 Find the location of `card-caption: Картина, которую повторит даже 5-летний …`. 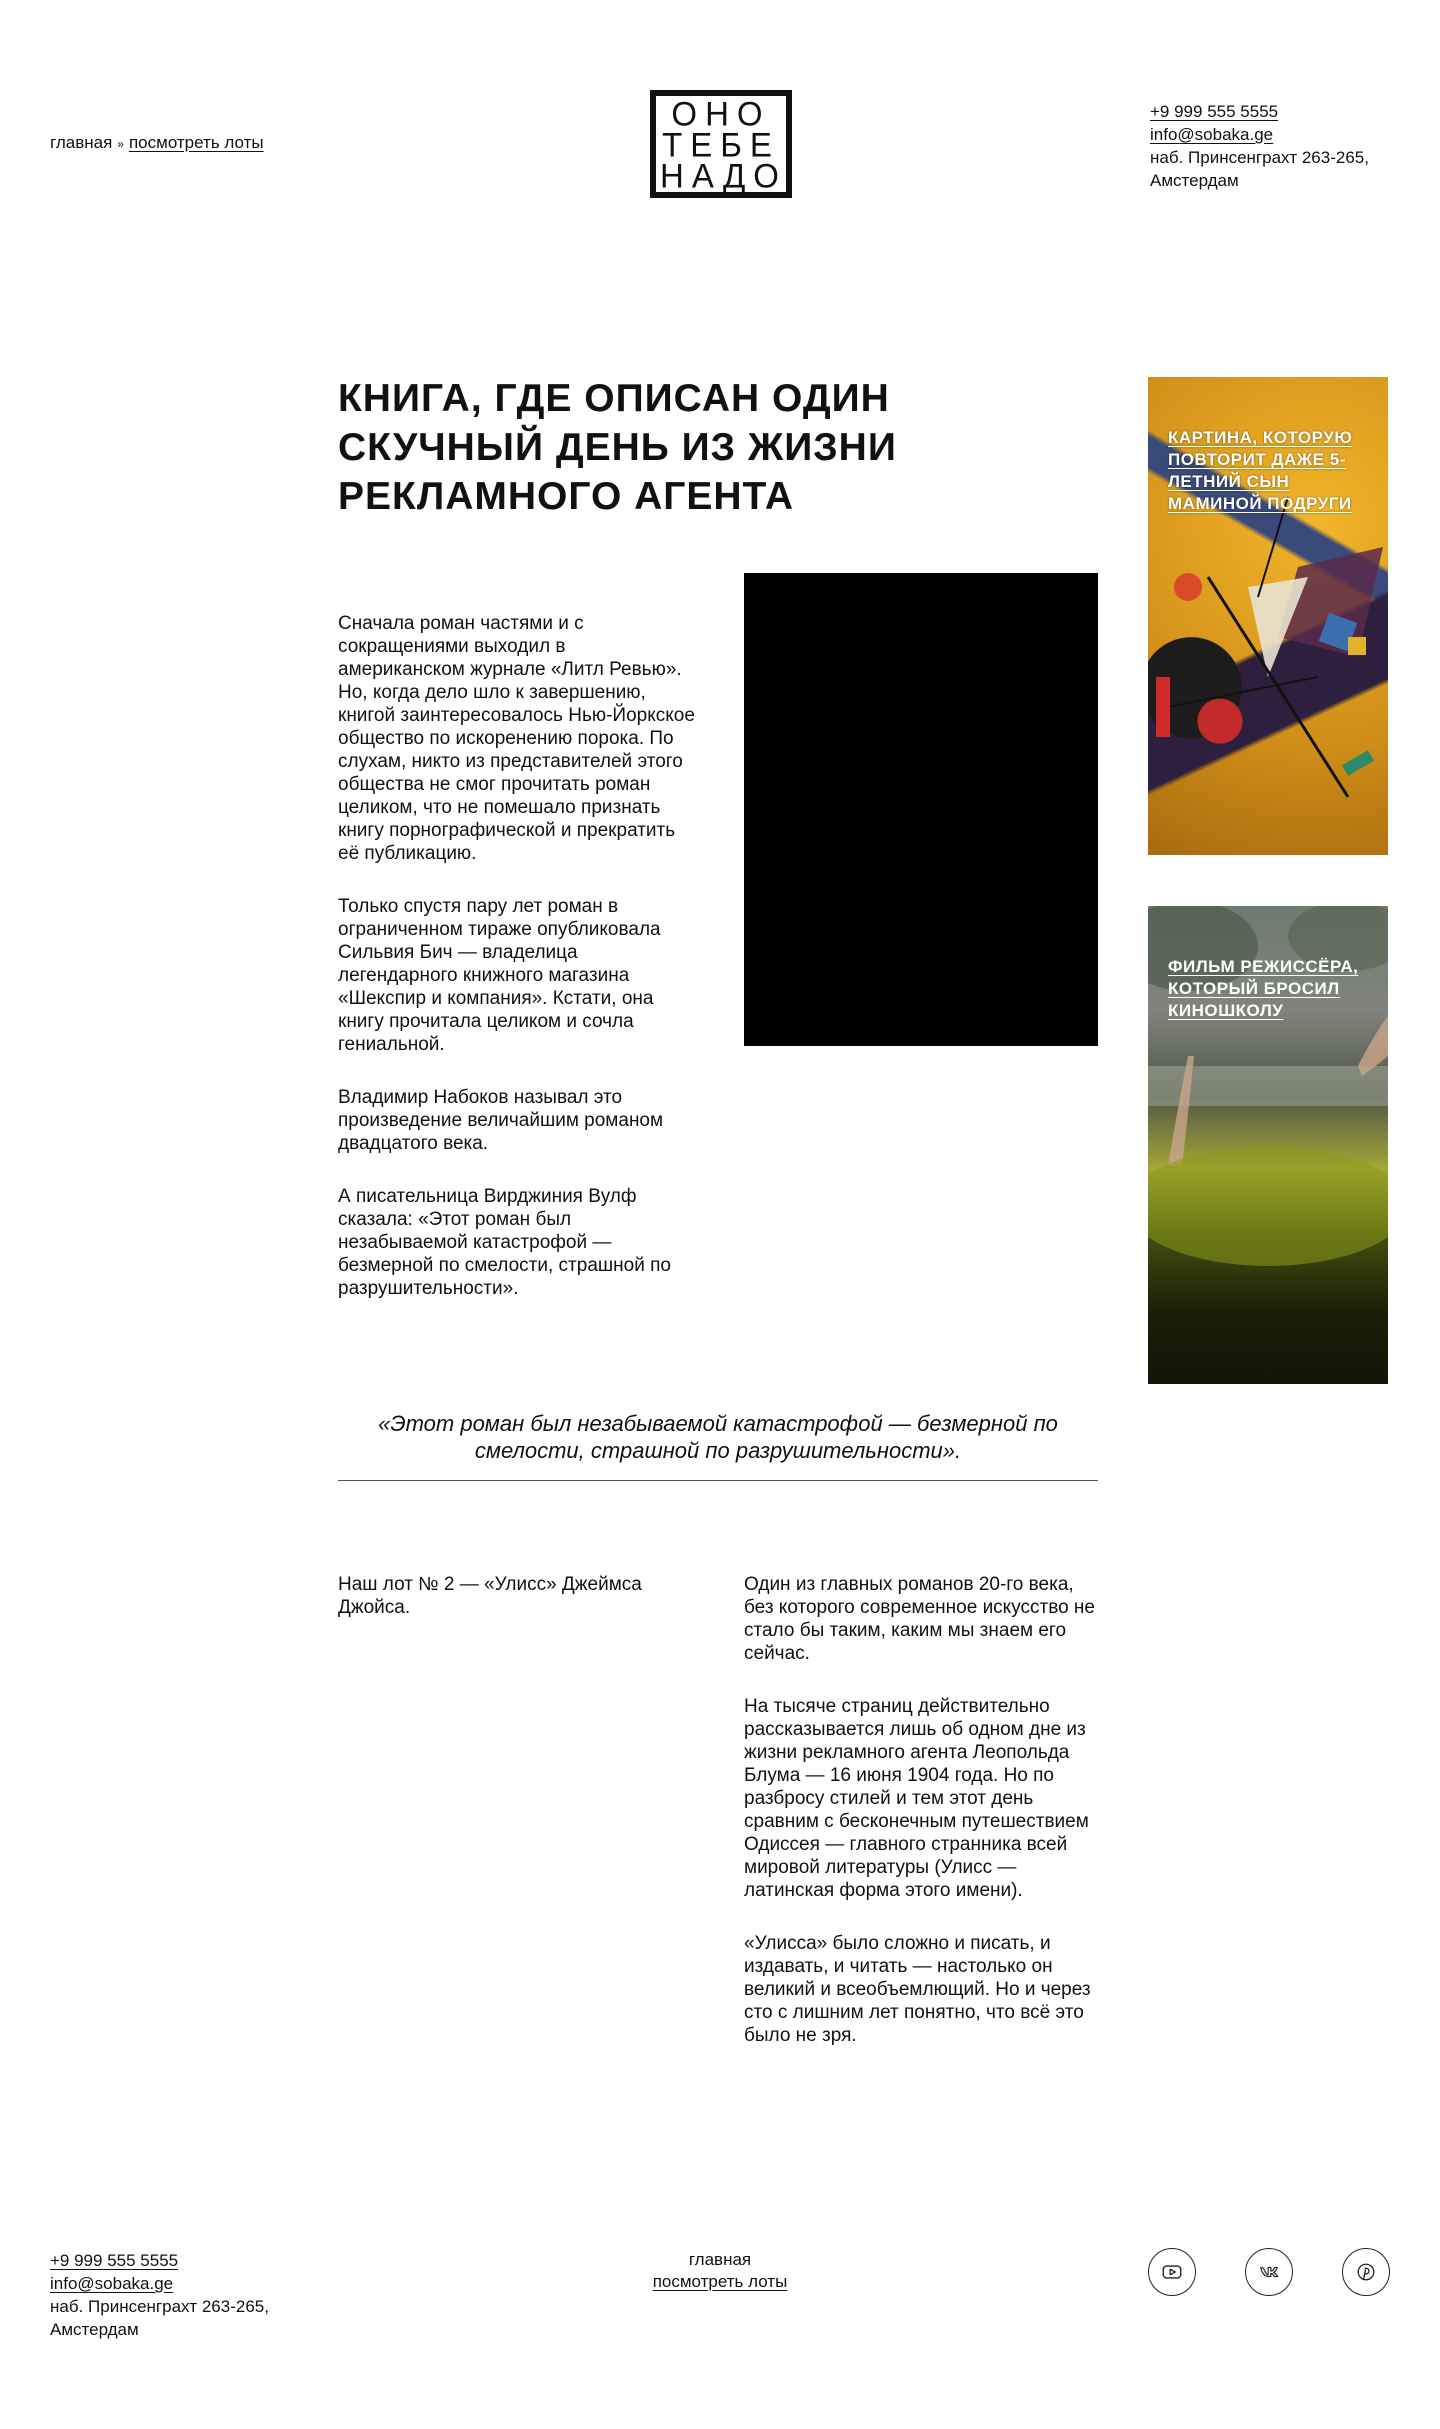

card-caption: Картина, которую повторит даже 5-летний … is located at coordinates (1273, 471).